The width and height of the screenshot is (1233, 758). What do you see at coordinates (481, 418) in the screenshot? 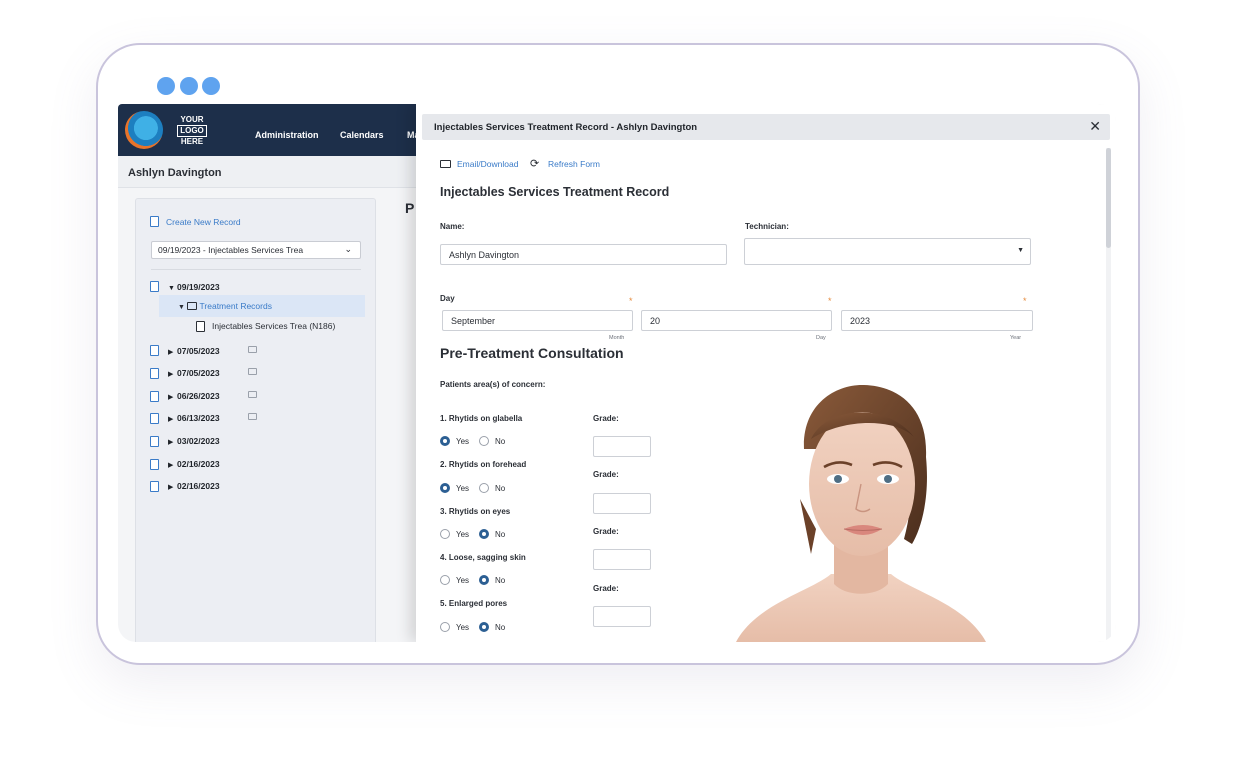
I see `question-label: 1. Rhytids on glabella` at bounding box center [481, 418].